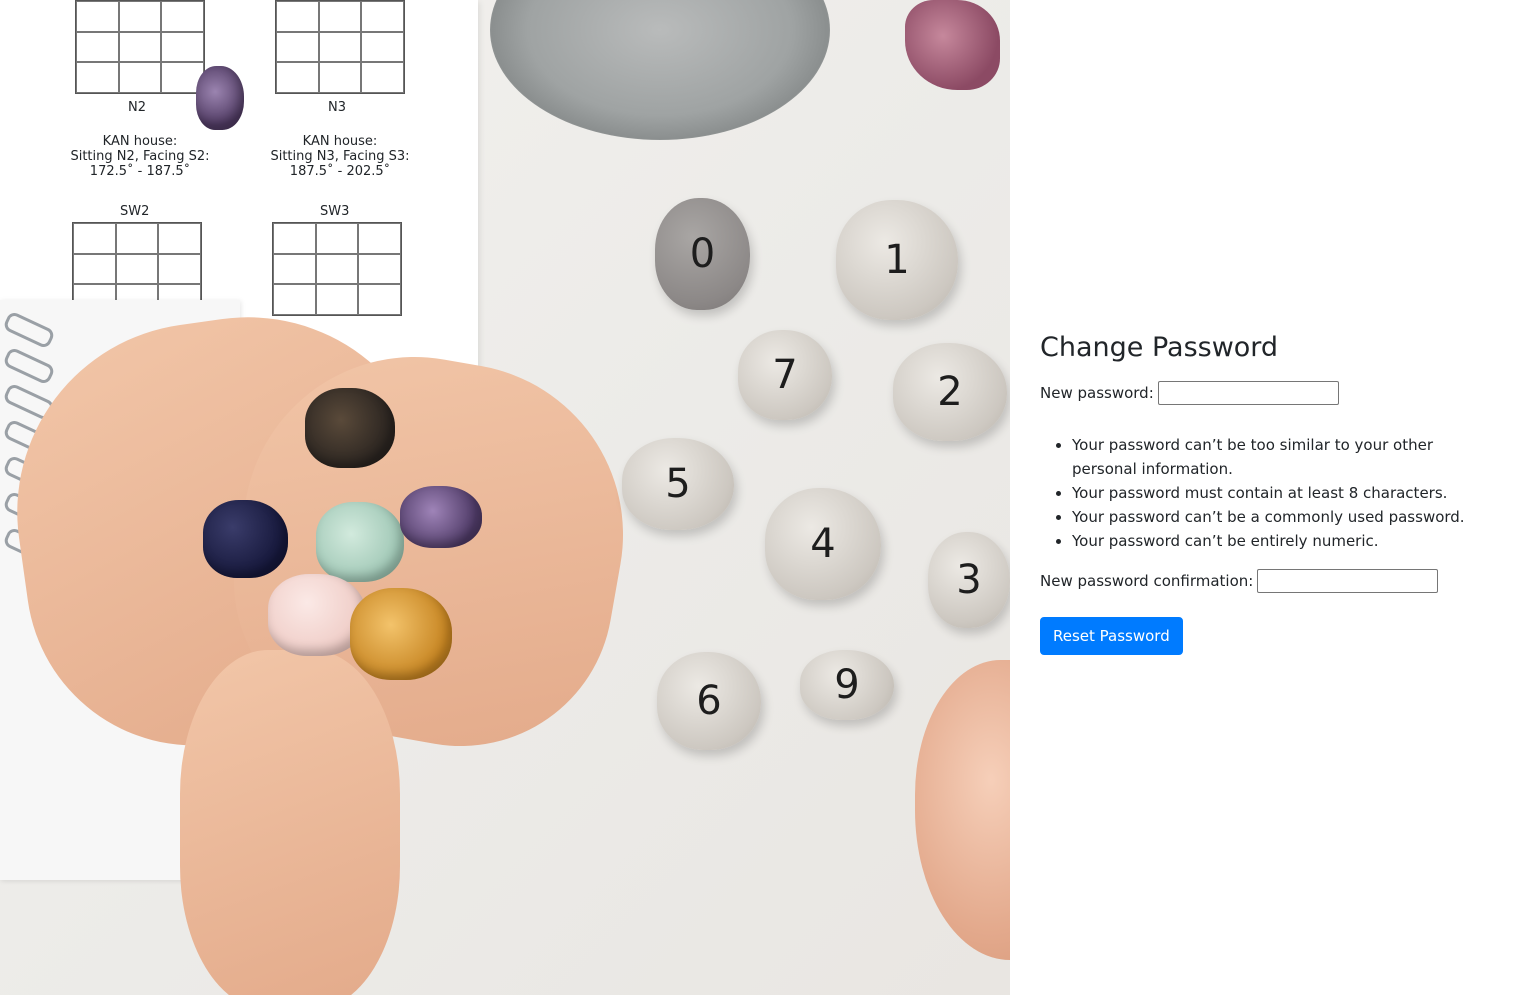  What do you see at coordinates (1248, 393) in the screenshot?
I see `new-password-input` at bounding box center [1248, 393].